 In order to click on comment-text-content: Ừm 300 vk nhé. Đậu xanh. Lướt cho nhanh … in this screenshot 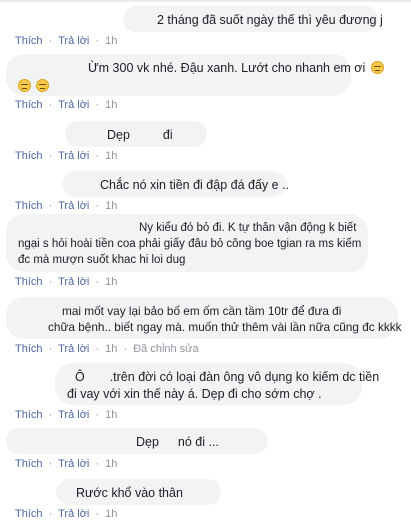, I will do `click(227, 68)`.